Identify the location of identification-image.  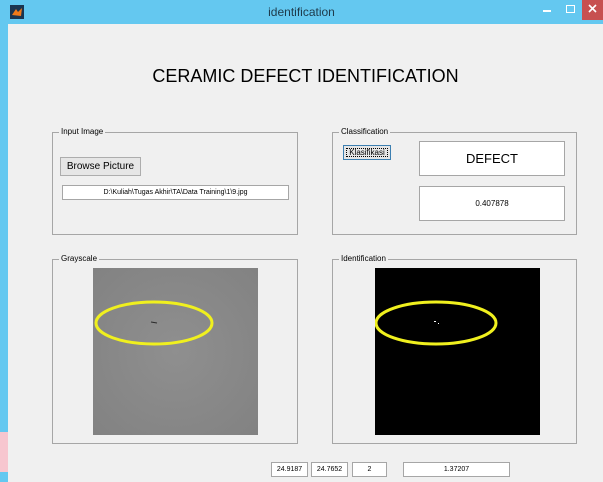
(457, 351).